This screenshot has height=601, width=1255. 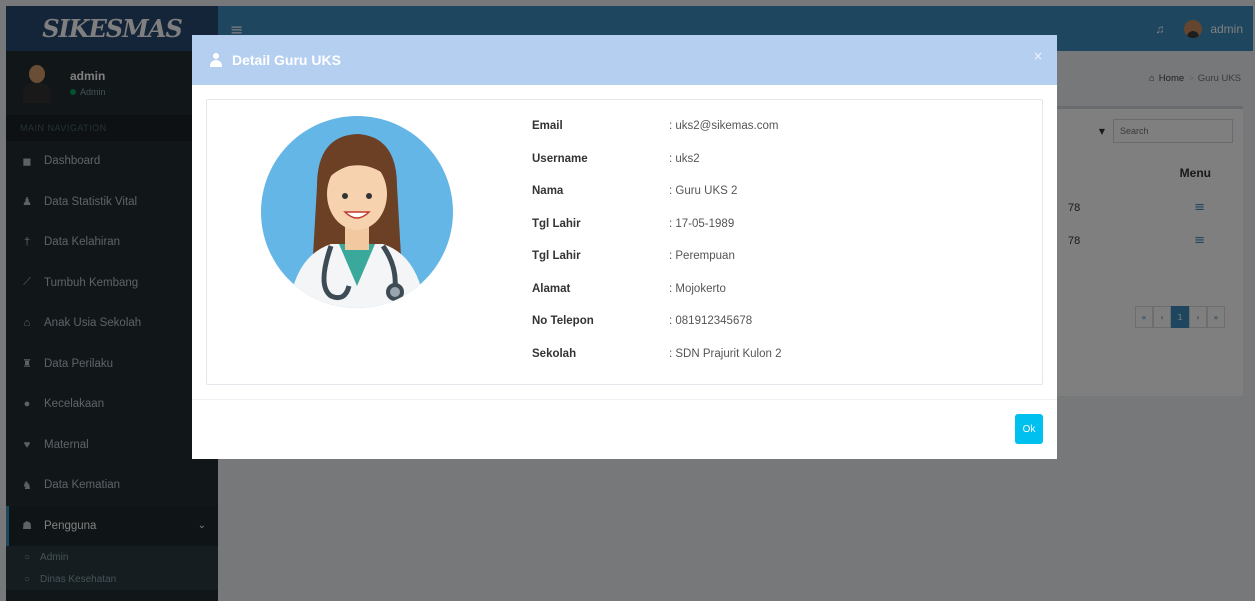 What do you see at coordinates (657, 256) in the screenshot?
I see `detail-row: Tgl Lahir : Perempuan` at bounding box center [657, 256].